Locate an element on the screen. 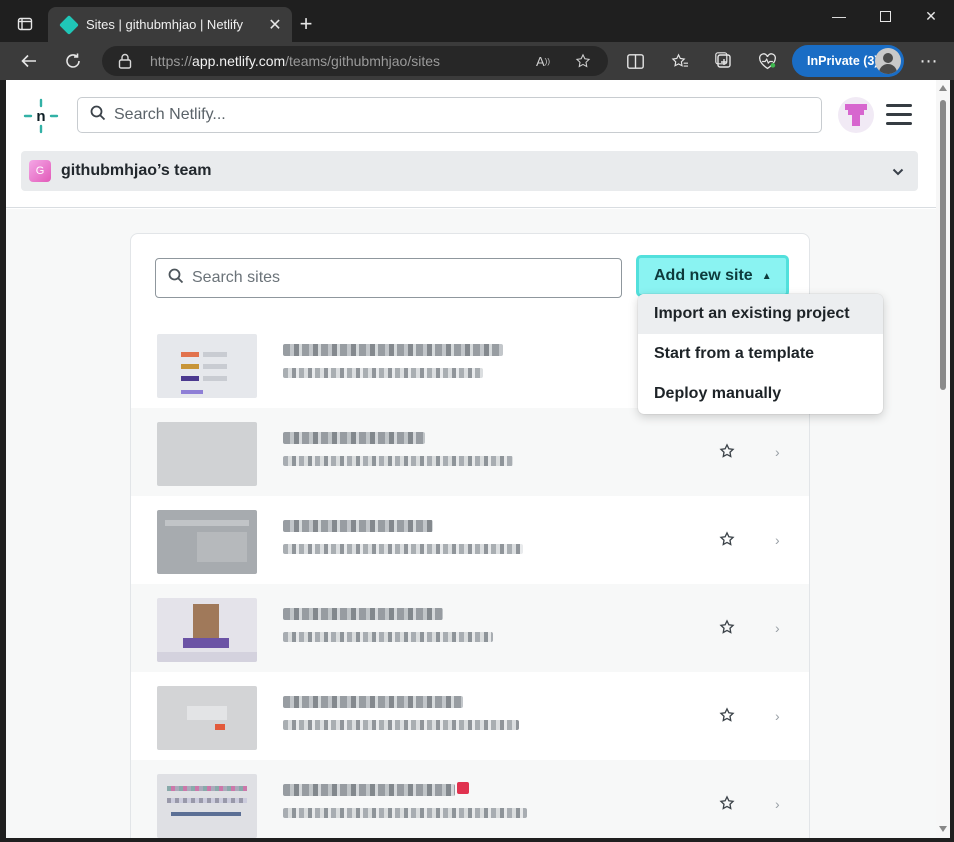  close-window-icon: ✕ is located at coordinates (931, 16).